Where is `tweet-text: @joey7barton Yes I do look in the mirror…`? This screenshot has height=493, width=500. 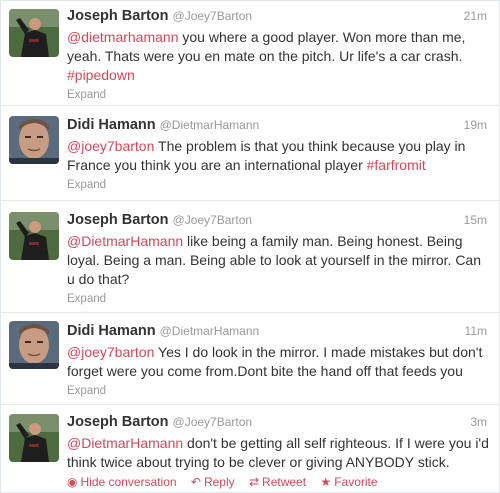 tweet-text: @joey7barton Yes I do look in the mirror… is located at coordinates (278, 362).